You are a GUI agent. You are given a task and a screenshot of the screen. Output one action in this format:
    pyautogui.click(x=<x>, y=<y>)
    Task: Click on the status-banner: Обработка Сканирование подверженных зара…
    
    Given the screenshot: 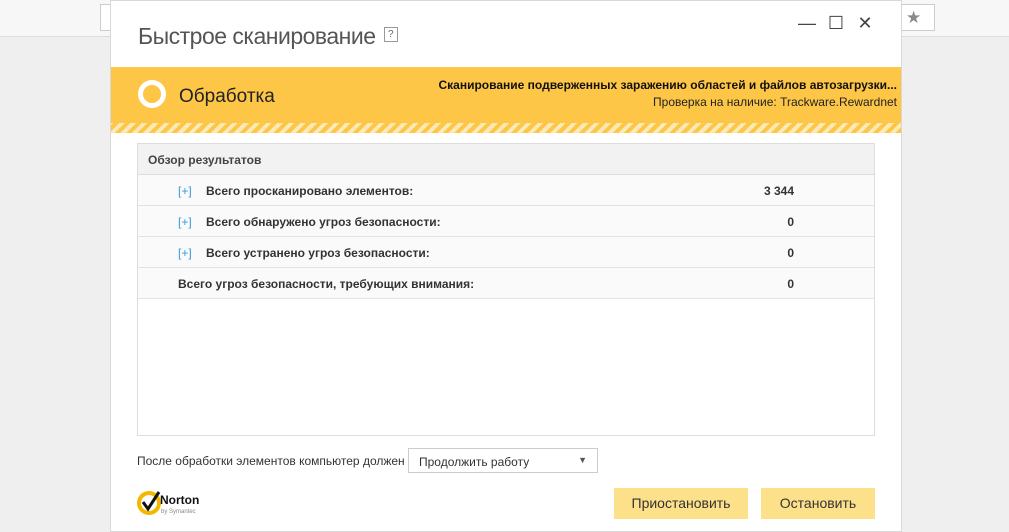 What is the action you would take?
    pyautogui.click(x=506, y=95)
    